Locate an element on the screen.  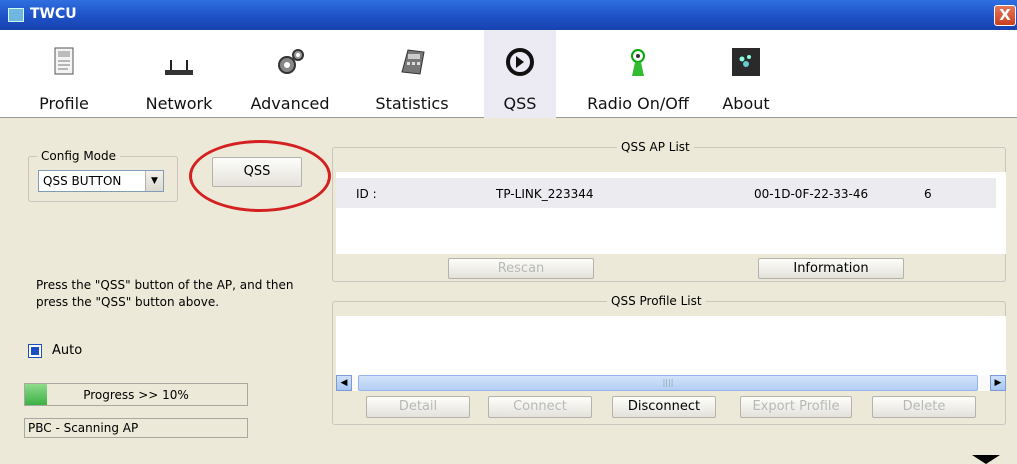
window-title: TWCU is located at coordinates (53, 14).